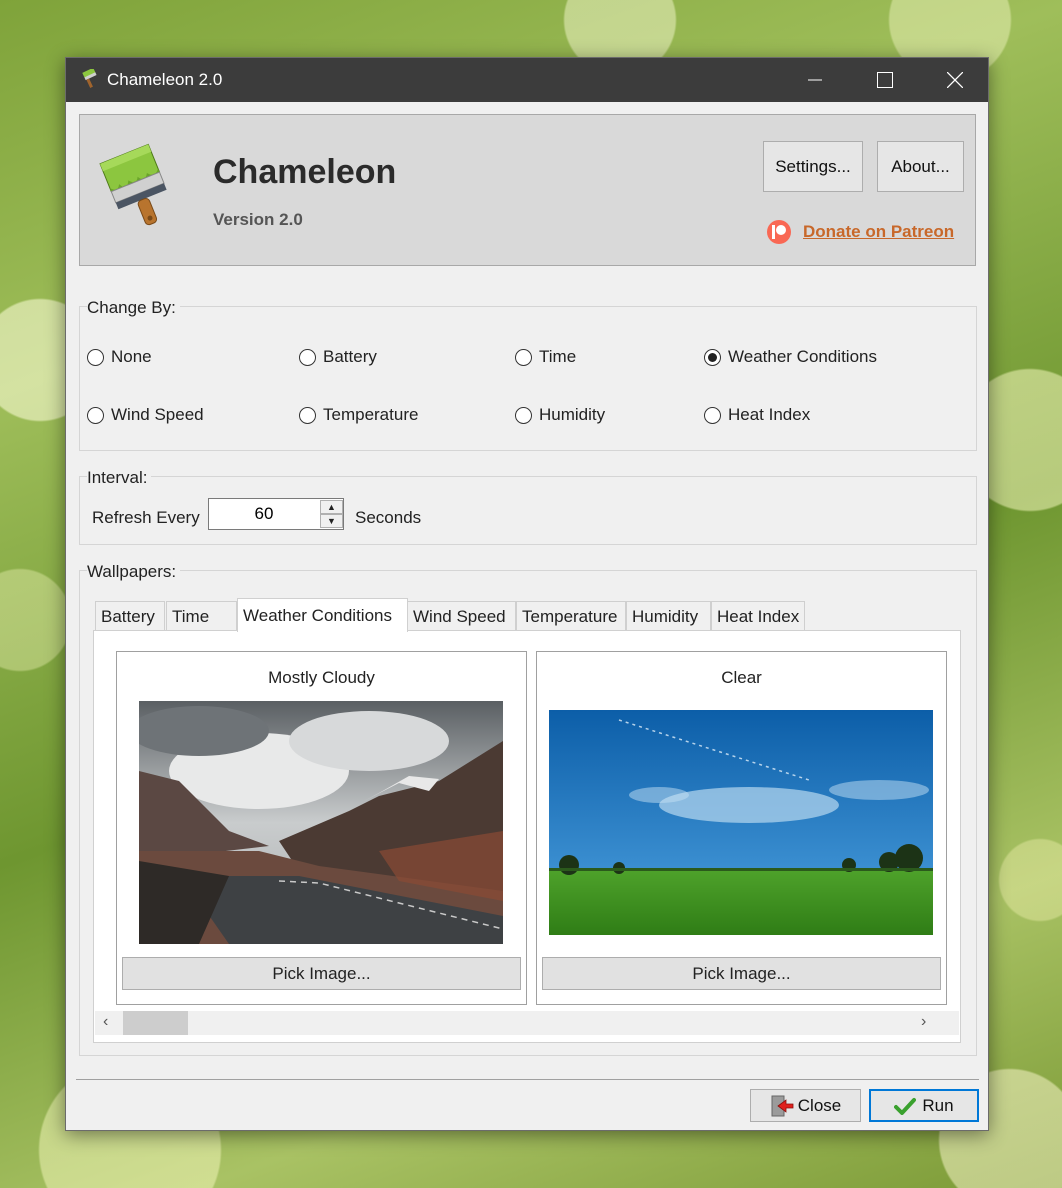 The height and width of the screenshot is (1188, 1062). What do you see at coordinates (790, 357) in the screenshot?
I see `radio-weather-conditions: Weather Conditions` at bounding box center [790, 357].